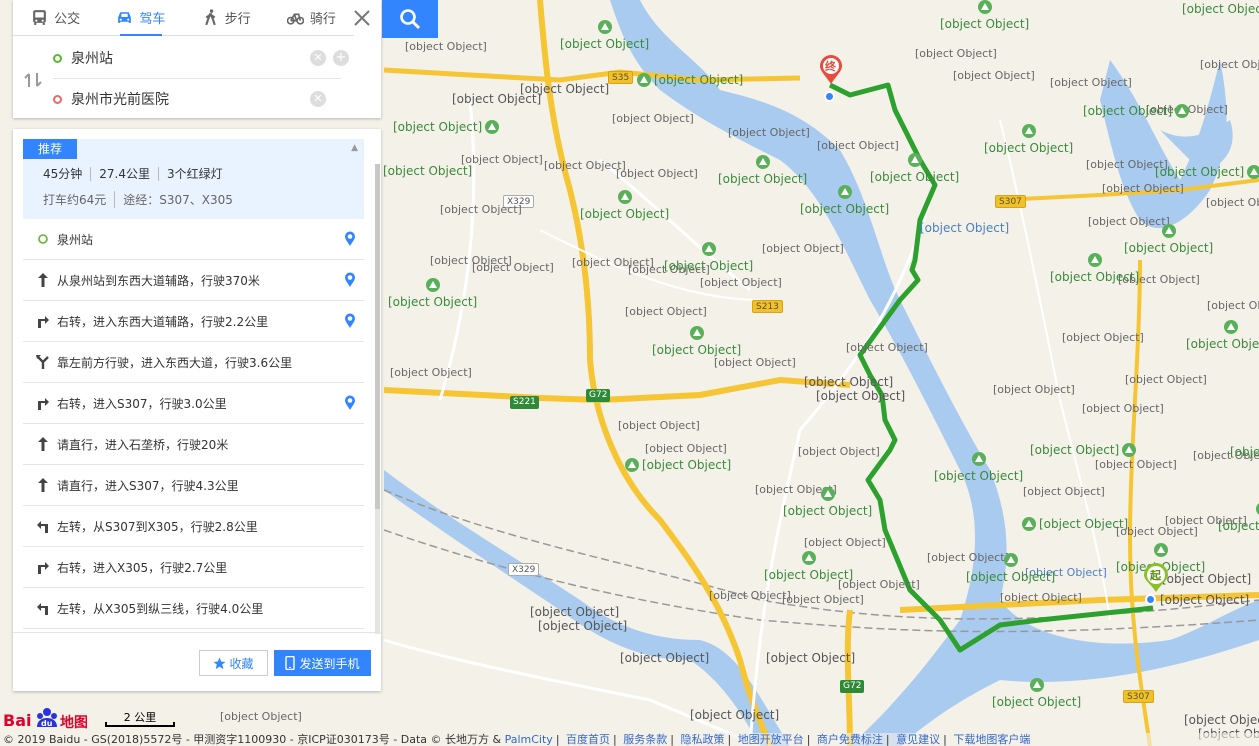  What do you see at coordinates (193, 526) in the screenshot?
I see `step-item: 左转，从S307到X305，行驶2.8公里` at bounding box center [193, 526].